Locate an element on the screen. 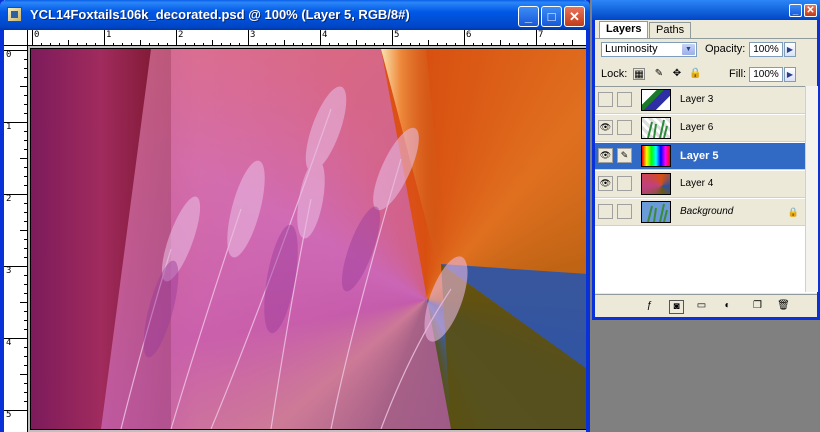 This screenshot has width=820, height=432. ruler-origin is located at coordinates (16, 38).